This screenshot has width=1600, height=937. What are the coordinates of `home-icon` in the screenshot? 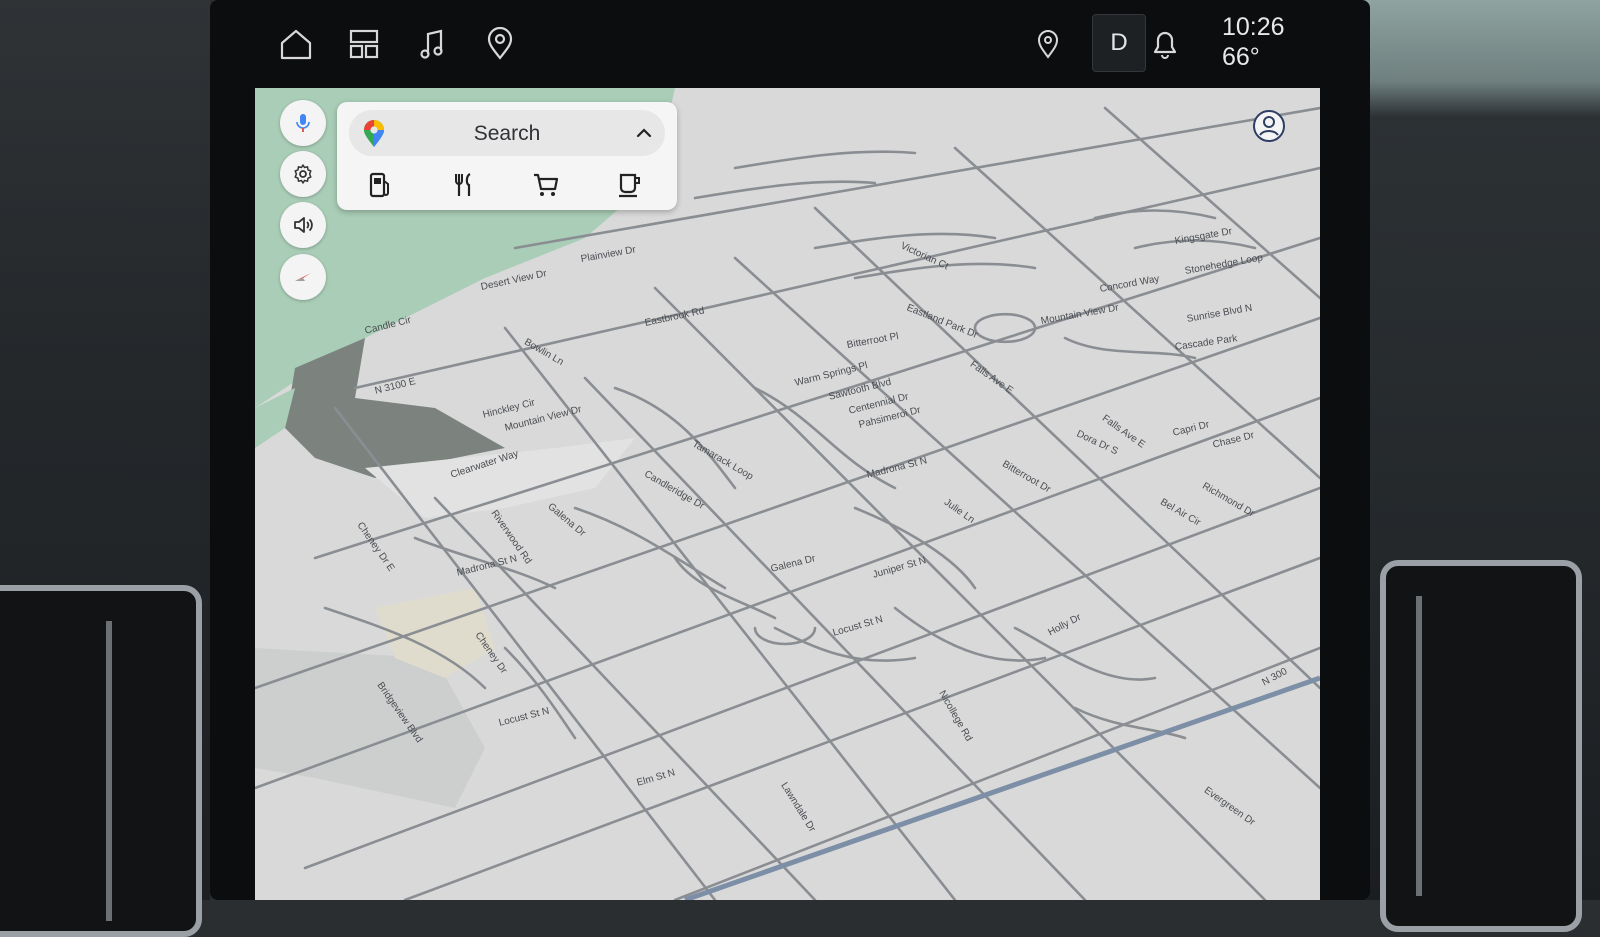 It's located at (296, 44).